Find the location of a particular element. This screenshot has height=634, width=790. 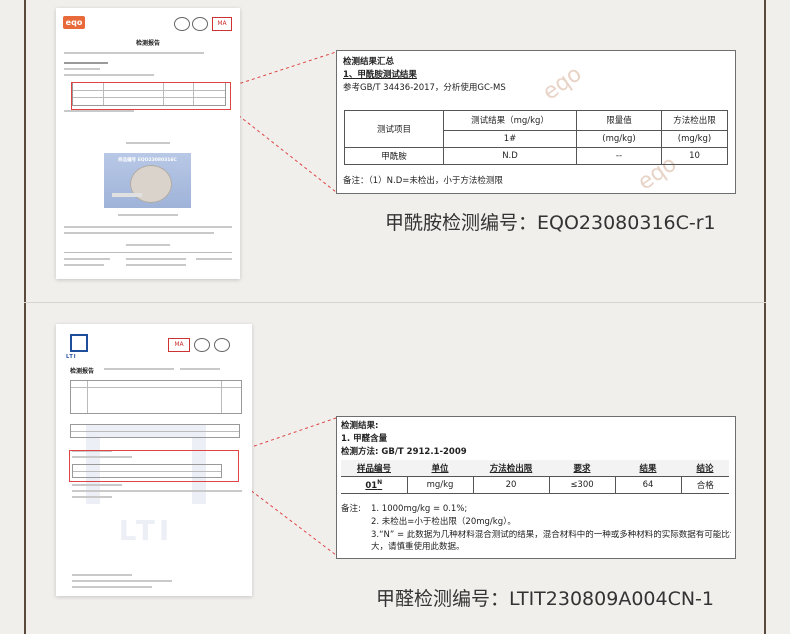

cell-conclusion: 合格 is located at coordinates (704, 485).